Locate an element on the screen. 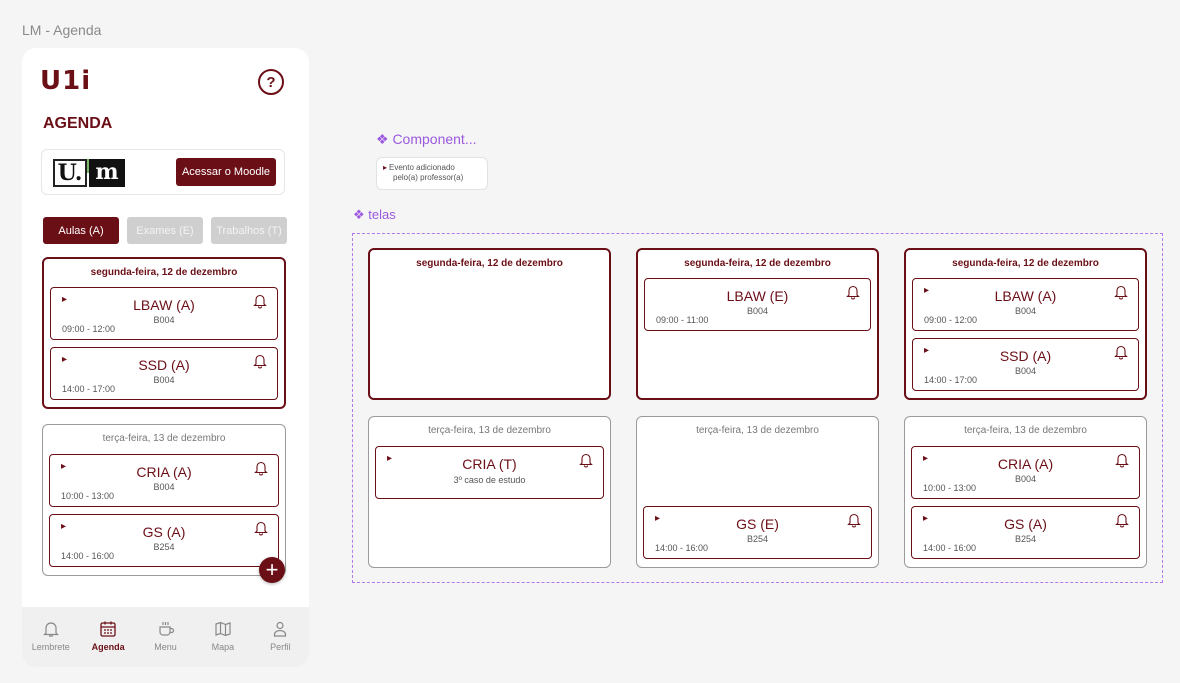  add-button: + is located at coordinates (272, 570).